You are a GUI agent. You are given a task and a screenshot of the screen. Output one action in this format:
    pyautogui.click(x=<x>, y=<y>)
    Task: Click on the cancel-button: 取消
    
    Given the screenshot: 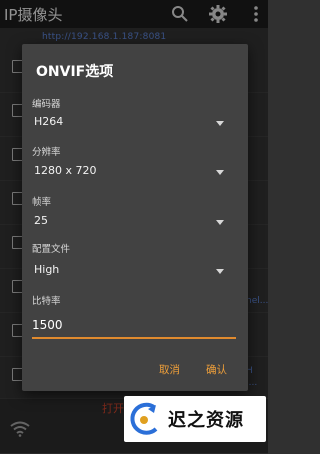 What is the action you would take?
    pyautogui.click(x=169, y=369)
    